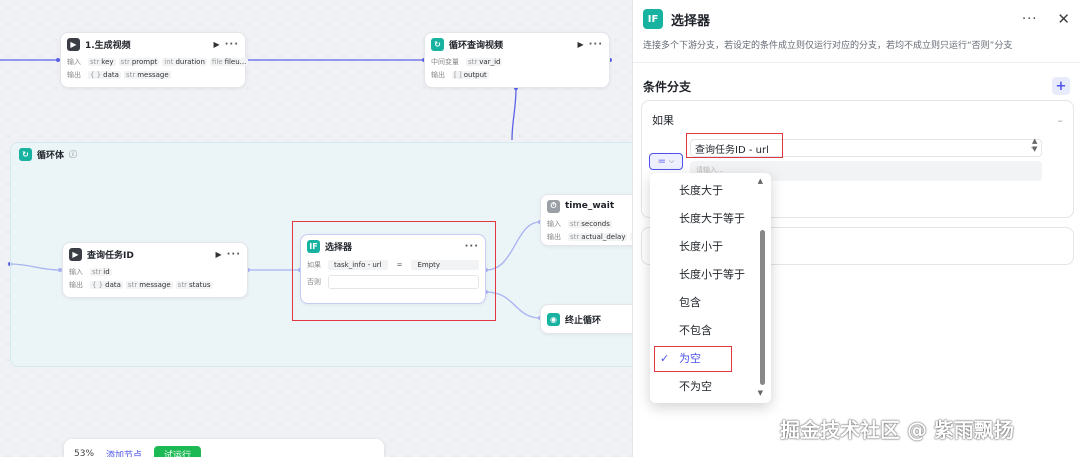 The height and width of the screenshot is (457, 1080). What do you see at coordinates (470, 74) in the screenshot?
I see `param-tag: [ ] output` at bounding box center [470, 74].